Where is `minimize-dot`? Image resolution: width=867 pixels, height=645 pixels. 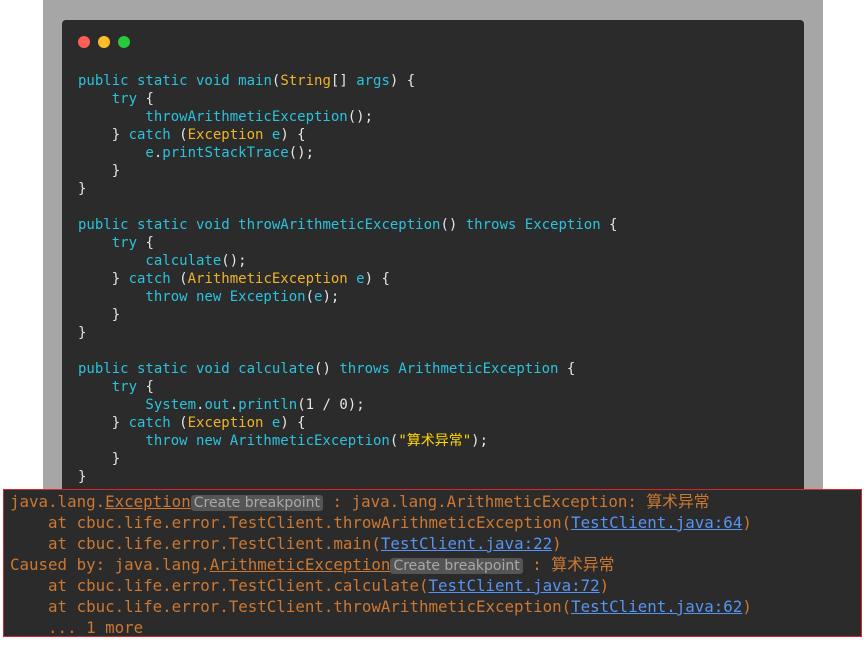
minimize-dot is located at coordinates (104, 42).